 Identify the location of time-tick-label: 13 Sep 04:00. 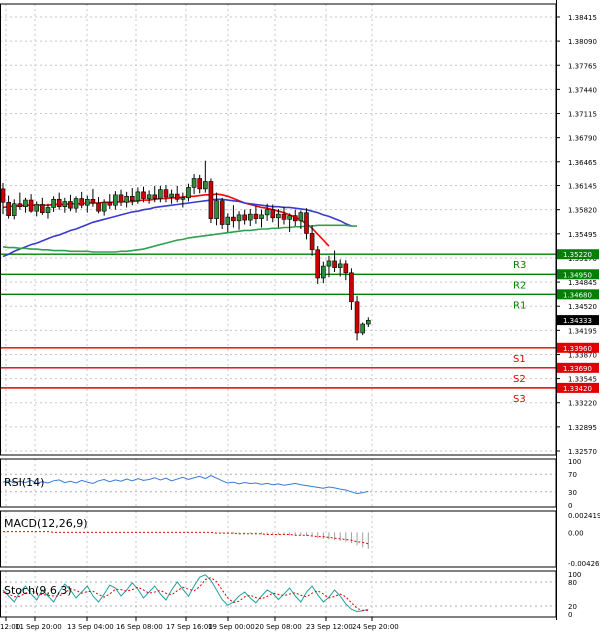
(90, 627).